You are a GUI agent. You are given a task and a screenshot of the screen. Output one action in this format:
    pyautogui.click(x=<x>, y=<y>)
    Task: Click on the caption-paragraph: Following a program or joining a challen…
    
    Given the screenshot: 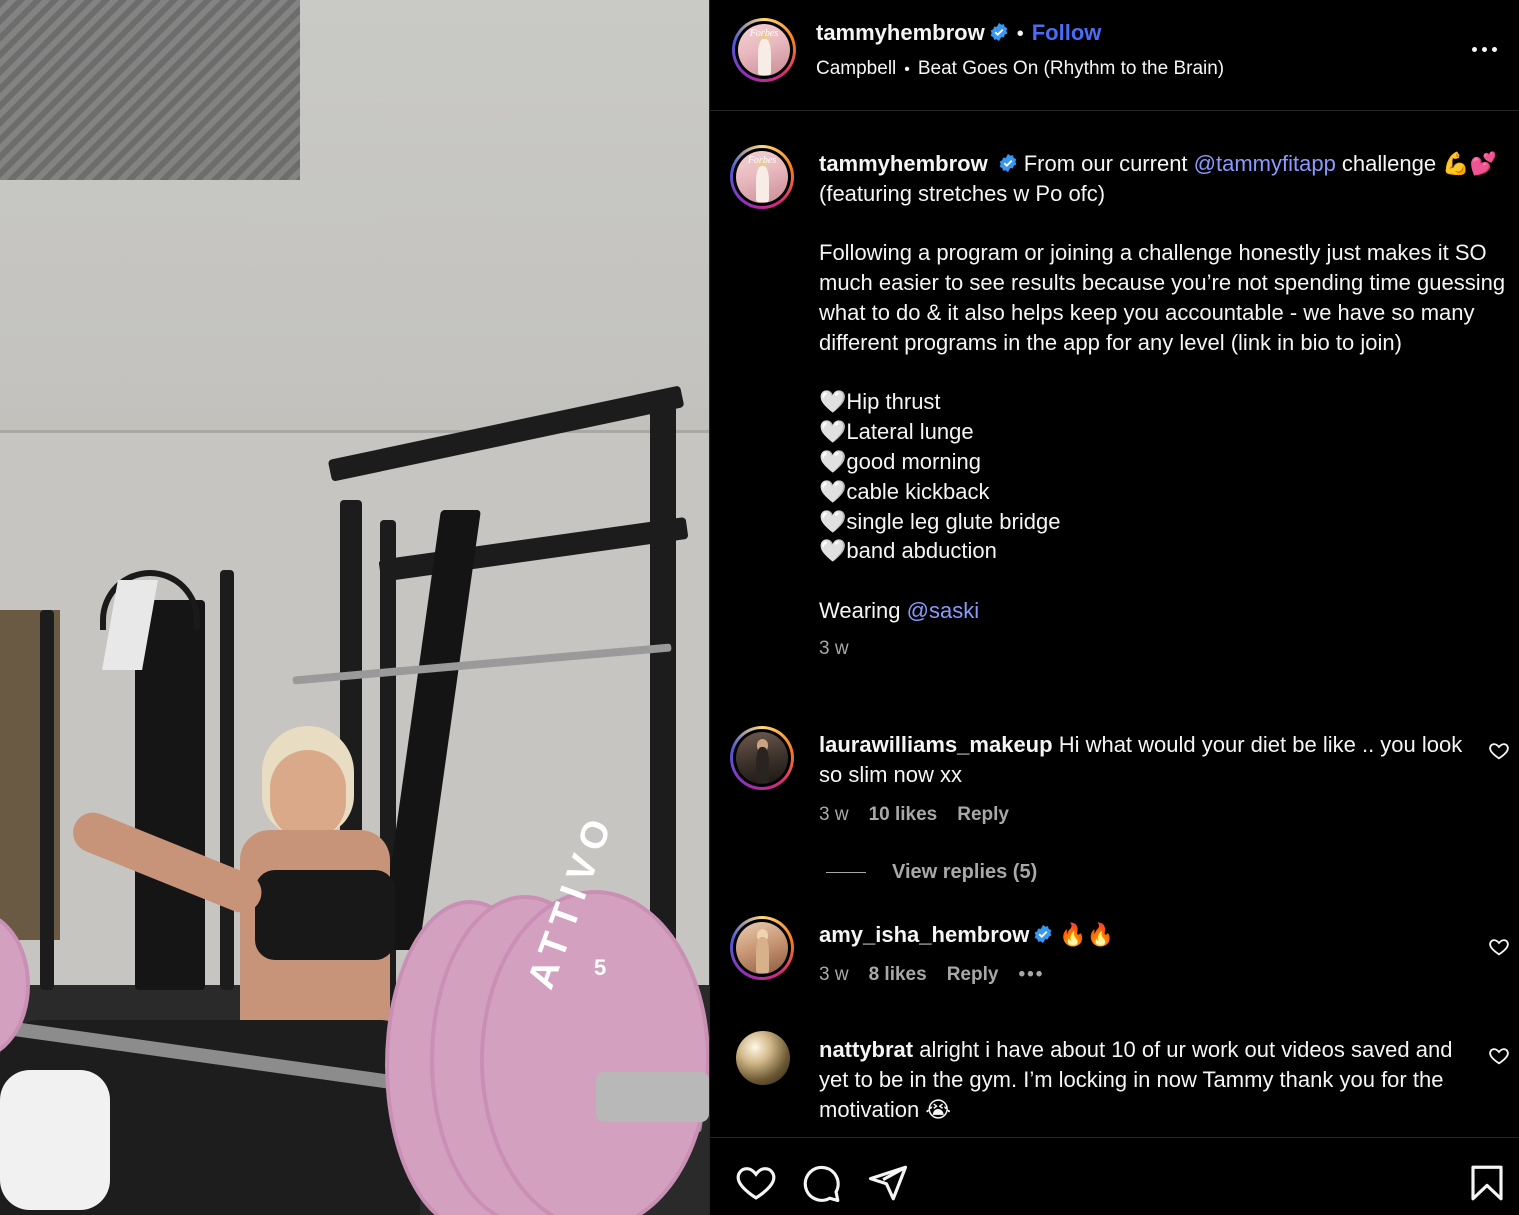 What is the action you would take?
    pyautogui.click(x=1165, y=297)
    